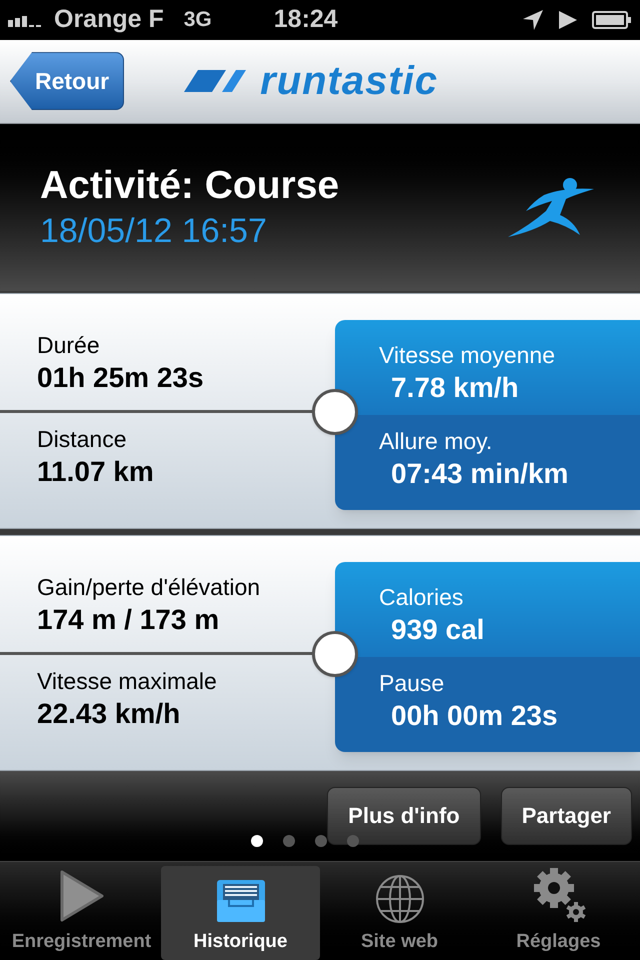 The image size is (640, 960). What do you see at coordinates (412, 683) in the screenshot?
I see `stat-label: Pause` at bounding box center [412, 683].